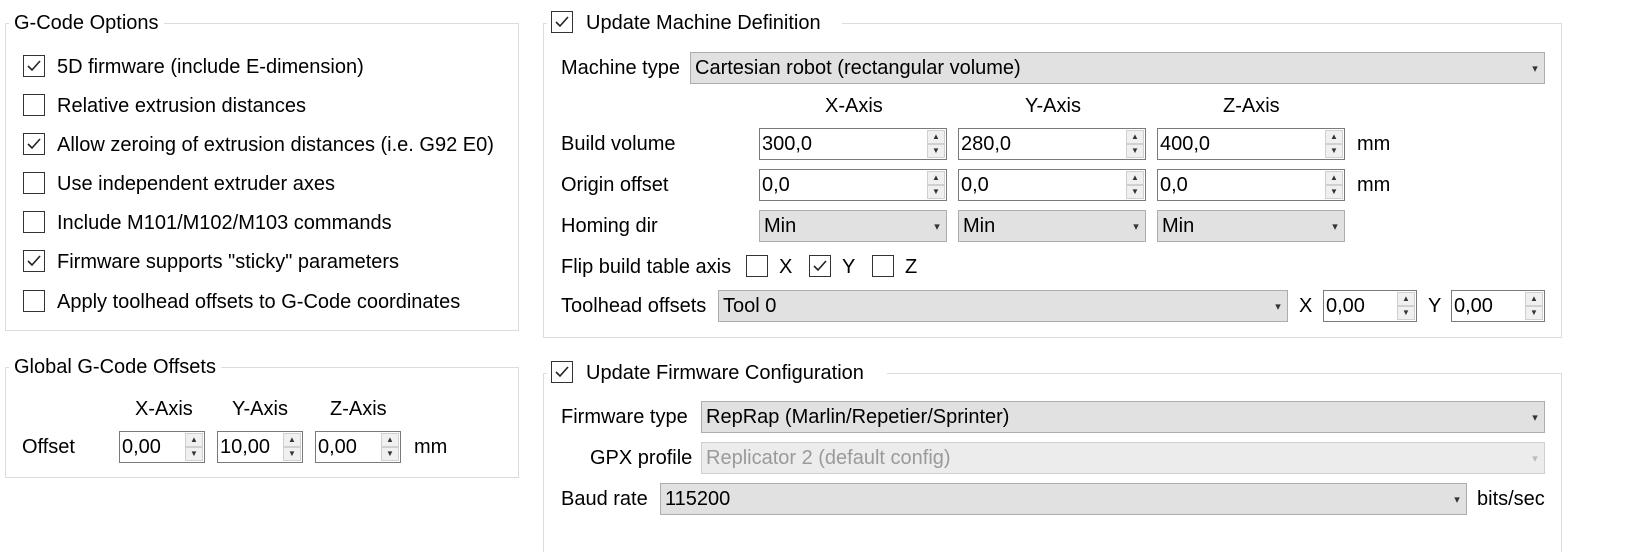  What do you see at coordinates (624, 417) in the screenshot?
I see `firmware-type-label: Firmware type` at bounding box center [624, 417].